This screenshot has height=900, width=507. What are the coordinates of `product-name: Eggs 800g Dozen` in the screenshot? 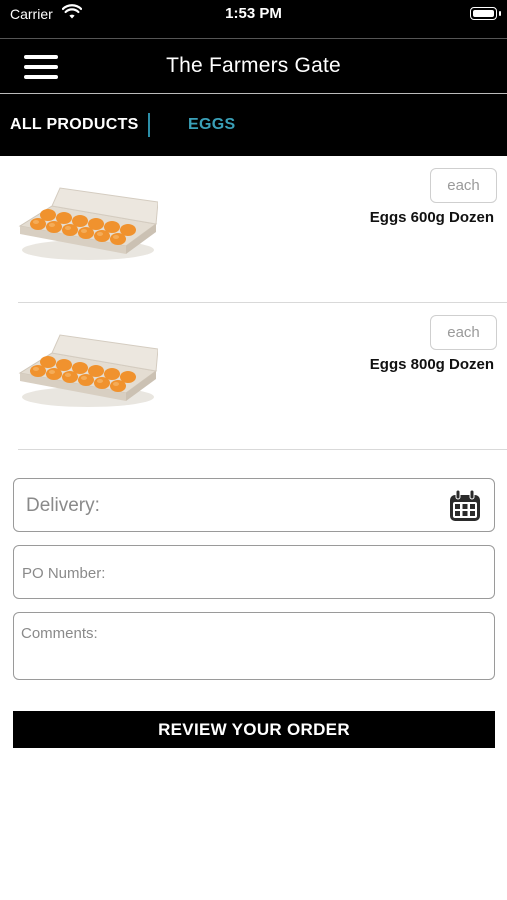 It's located at (431, 364).